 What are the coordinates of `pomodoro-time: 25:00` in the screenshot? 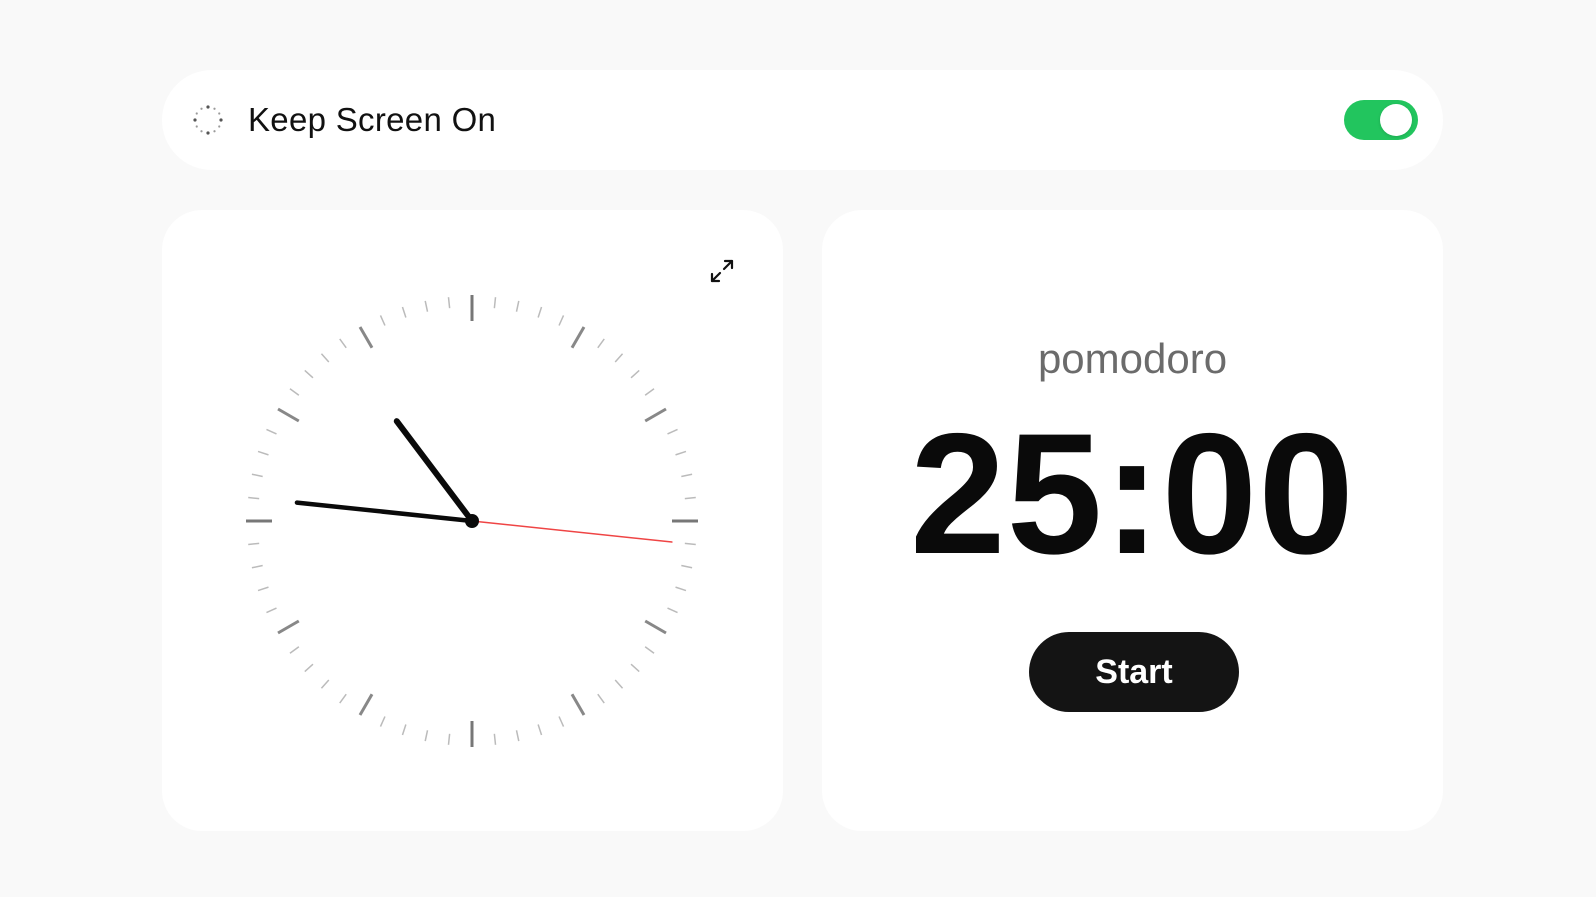 It's located at (1132, 494).